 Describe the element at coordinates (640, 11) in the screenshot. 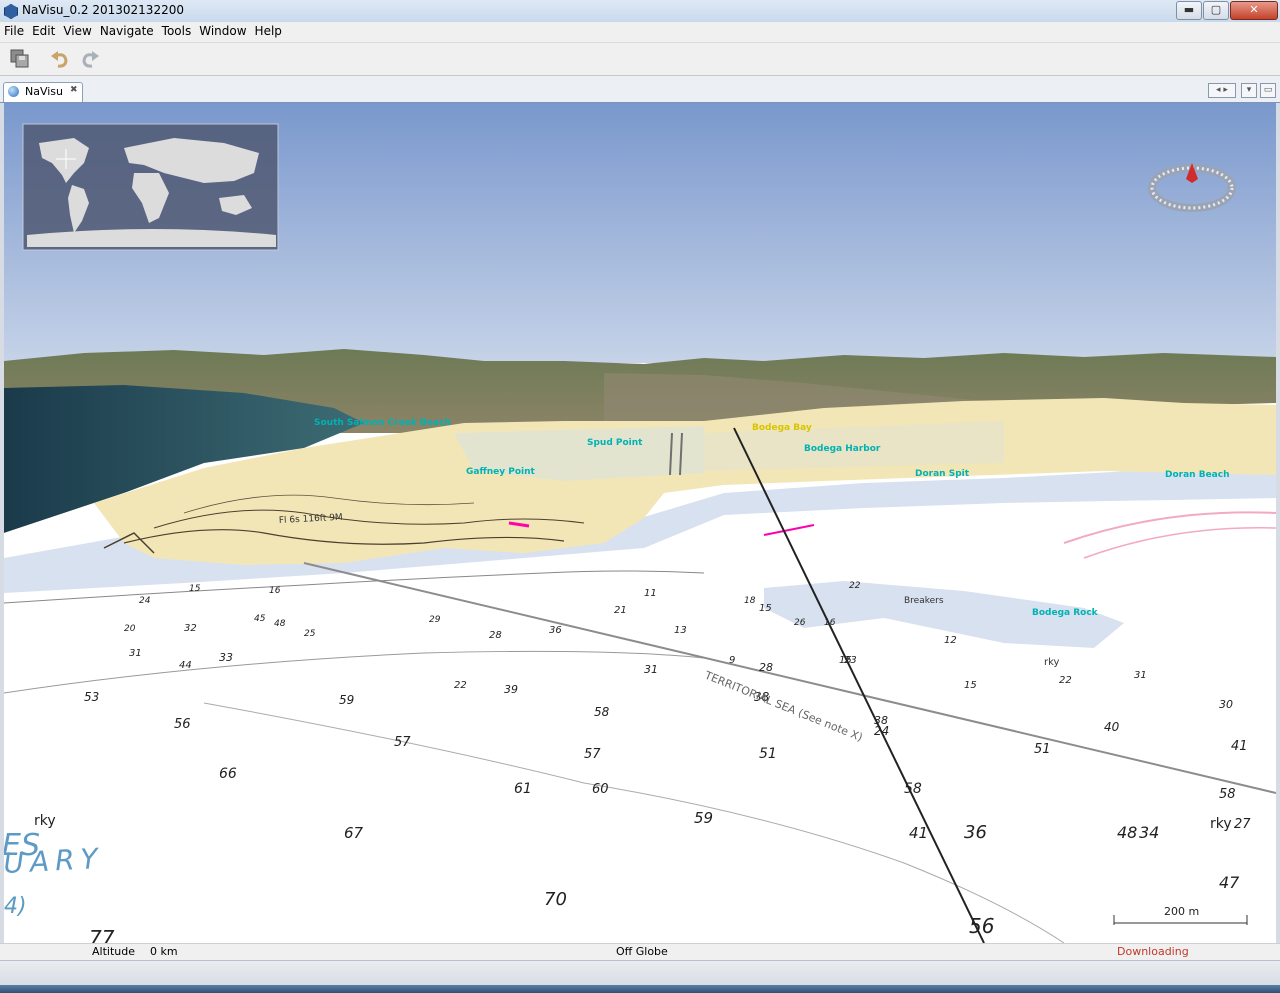

I see `title-bar: NaVisu_0.2 201302132200 ▬ ▢ ✕` at that location.